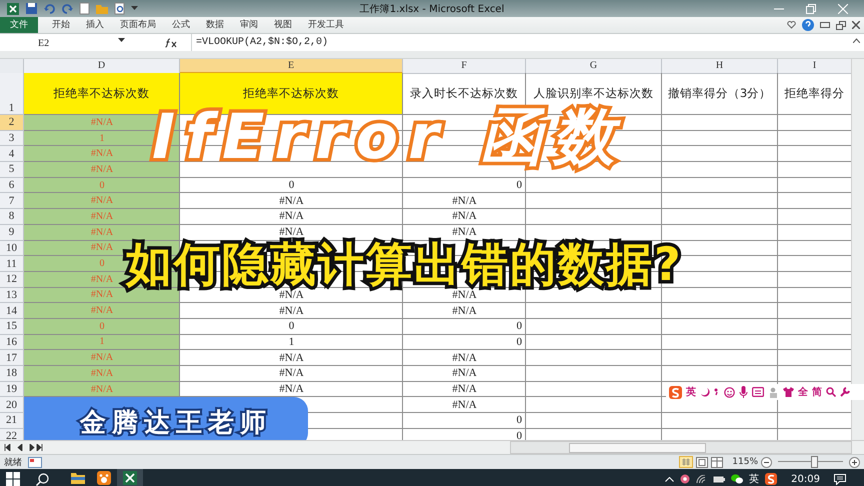  I want to click on row-header: 11, so click(12, 264).